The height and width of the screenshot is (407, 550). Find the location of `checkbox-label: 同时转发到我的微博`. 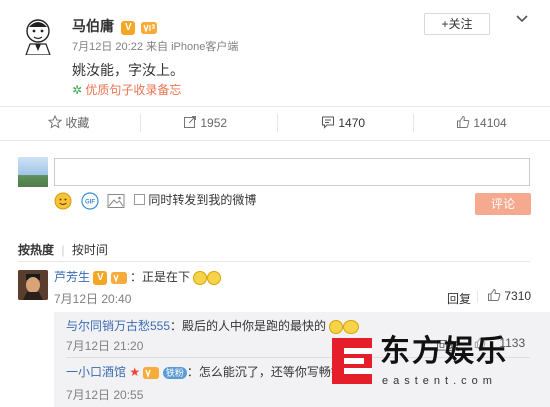

checkbox-label: 同时转发到我的微博 is located at coordinates (202, 200).